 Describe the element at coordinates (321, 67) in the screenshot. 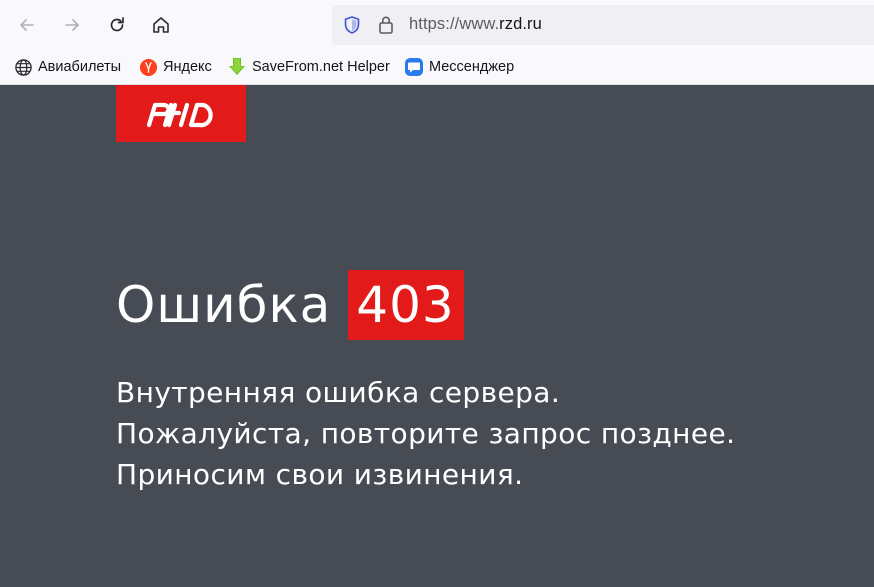

I see `bookmark-label: SaveFrom.net Helper` at that location.